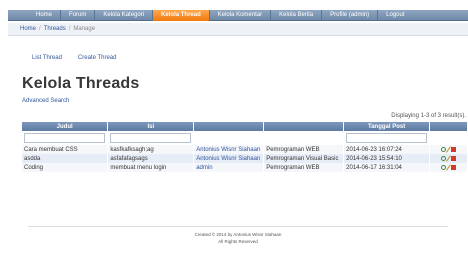 The height and width of the screenshot is (255, 468). Describe the element at coordinates (241, 15) in the screenshot. I see `nav-item-kelola-komentar: Kelola Komentar` at that location.